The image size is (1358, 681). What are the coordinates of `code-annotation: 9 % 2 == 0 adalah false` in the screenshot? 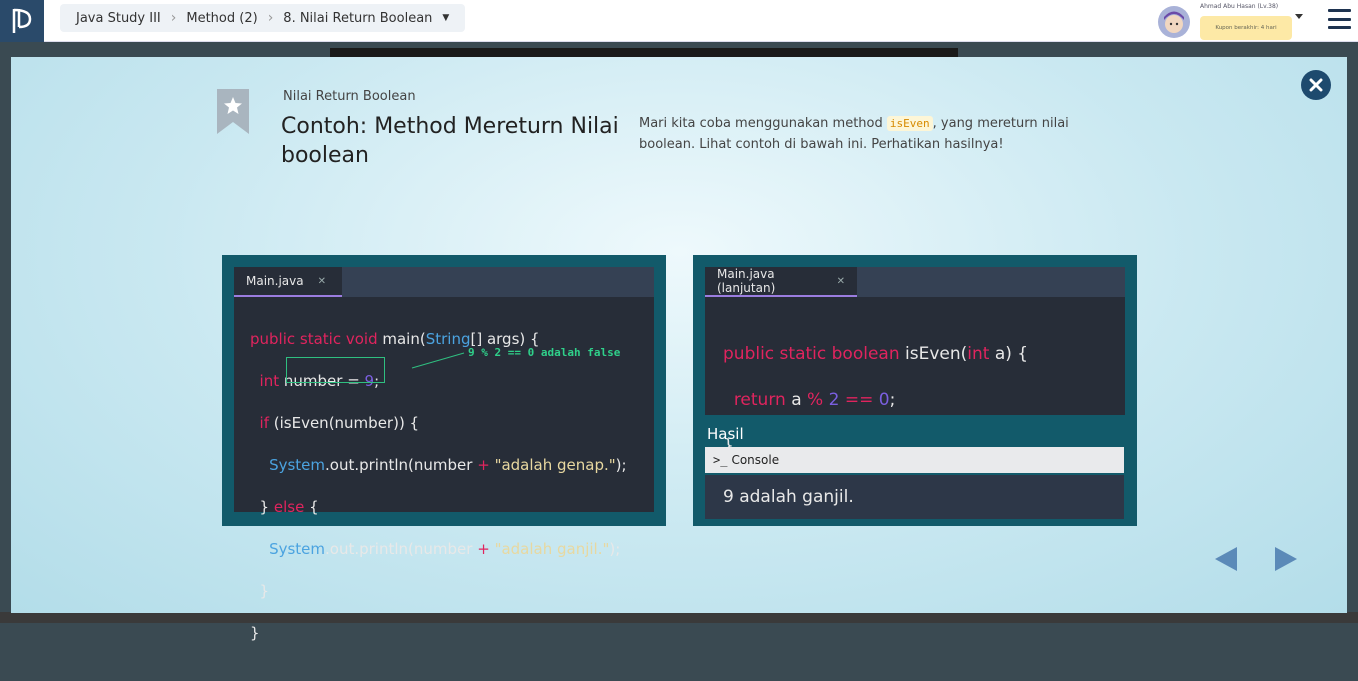 It's located at (544, 352).